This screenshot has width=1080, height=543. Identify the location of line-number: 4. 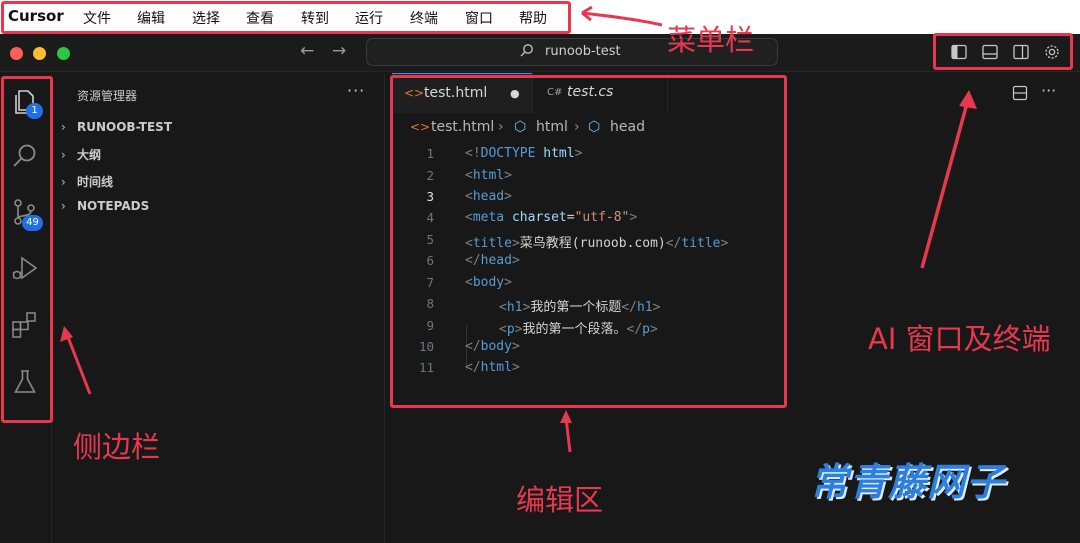
(430, 217).